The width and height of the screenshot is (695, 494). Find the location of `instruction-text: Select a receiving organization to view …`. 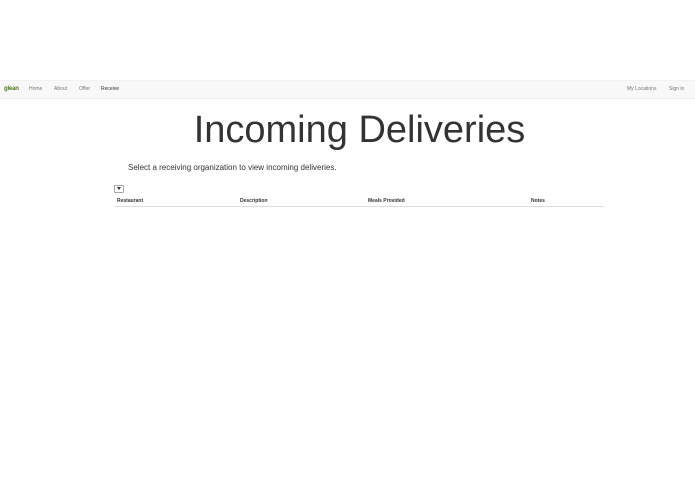

instruction-text: Select a receiving organization to view … is located at coordinates (232, 167).